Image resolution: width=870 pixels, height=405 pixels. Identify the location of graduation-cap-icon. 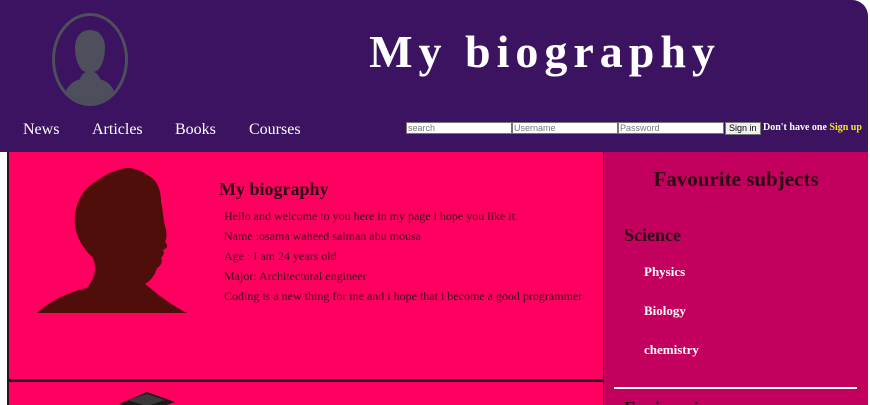
(147, 396).